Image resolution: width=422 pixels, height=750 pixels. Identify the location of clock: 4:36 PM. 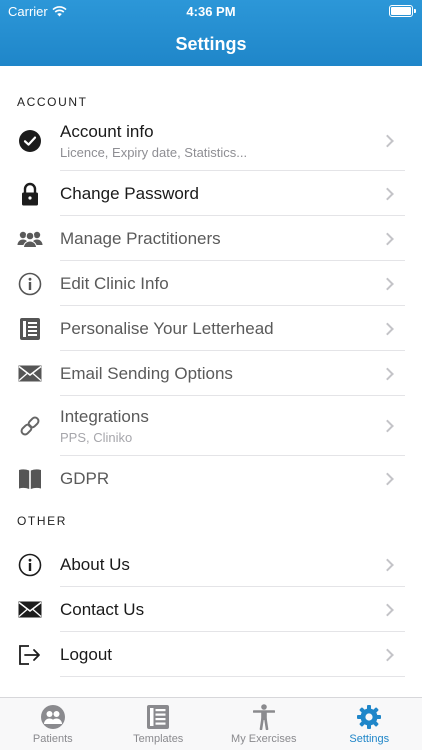
(211, 11).